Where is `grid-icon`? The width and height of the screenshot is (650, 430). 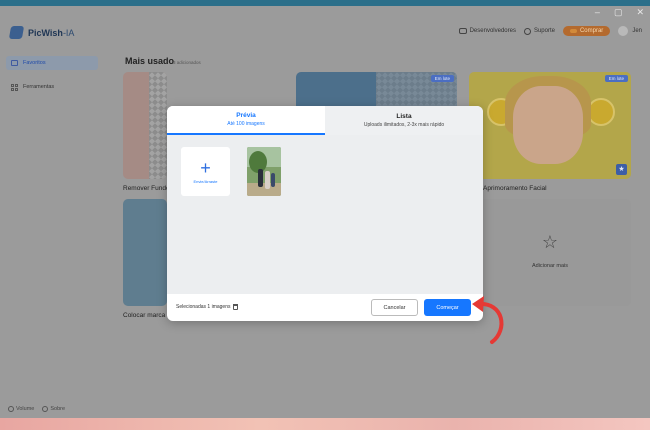 grid-icon is located at coordinates (14, 87).